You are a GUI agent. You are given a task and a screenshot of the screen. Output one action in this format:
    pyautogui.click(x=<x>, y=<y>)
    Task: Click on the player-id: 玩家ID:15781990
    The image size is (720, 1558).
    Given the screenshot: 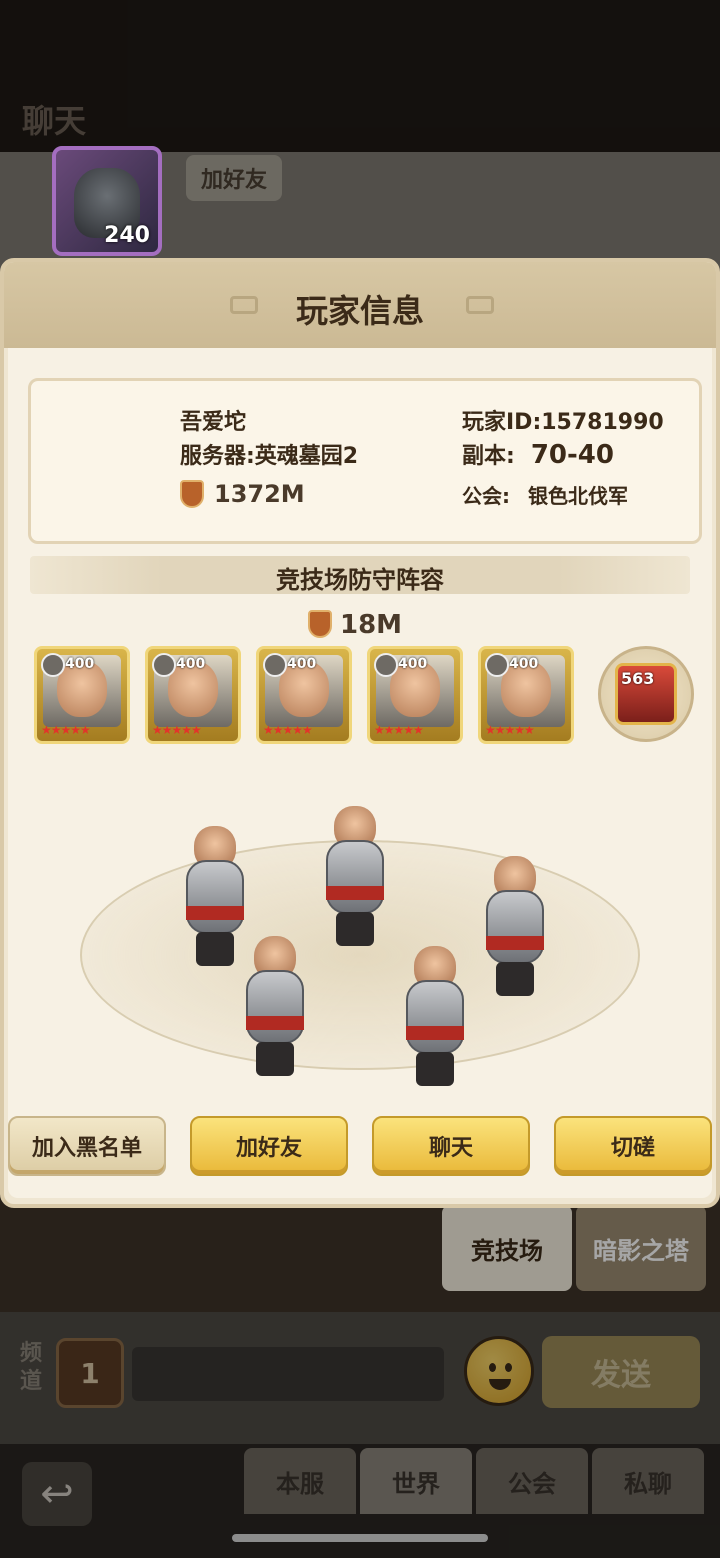 What is the action you would take?
    pyautogui.click(x=563, y=420)
    